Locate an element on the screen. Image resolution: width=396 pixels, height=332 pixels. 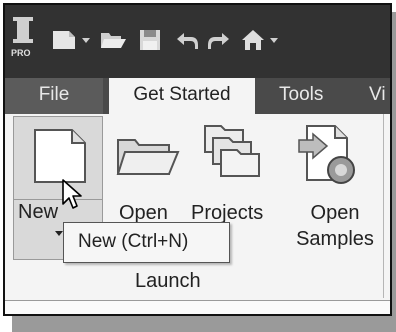
new-document-icon is located at coordinates (60, 156).